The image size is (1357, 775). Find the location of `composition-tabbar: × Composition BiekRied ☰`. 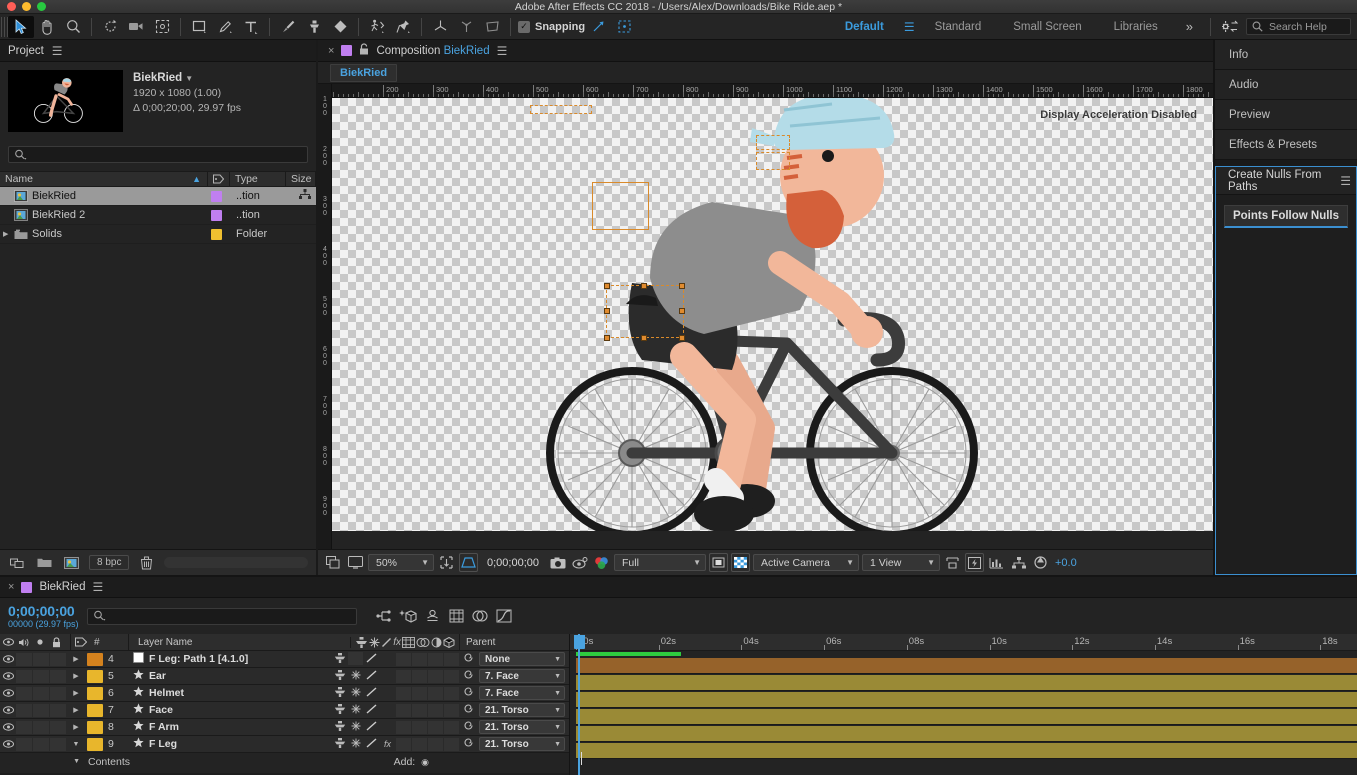

composition-tabbar: × Composition BiekRied ☰ is located at coordinates (765, 51).